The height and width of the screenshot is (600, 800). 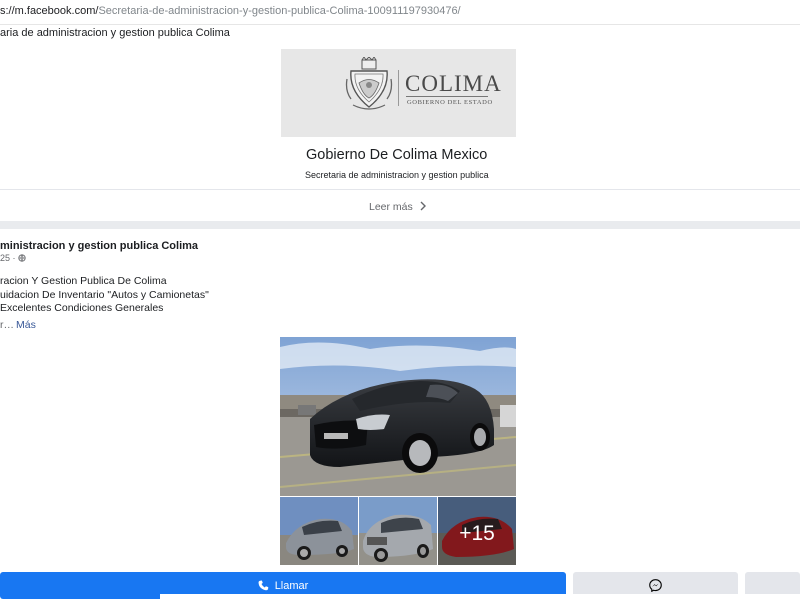 What do you see at coordinates (291, 585) in the screenshot?
I see `call-button-label: Llamar` at bounding box center [291, 585].